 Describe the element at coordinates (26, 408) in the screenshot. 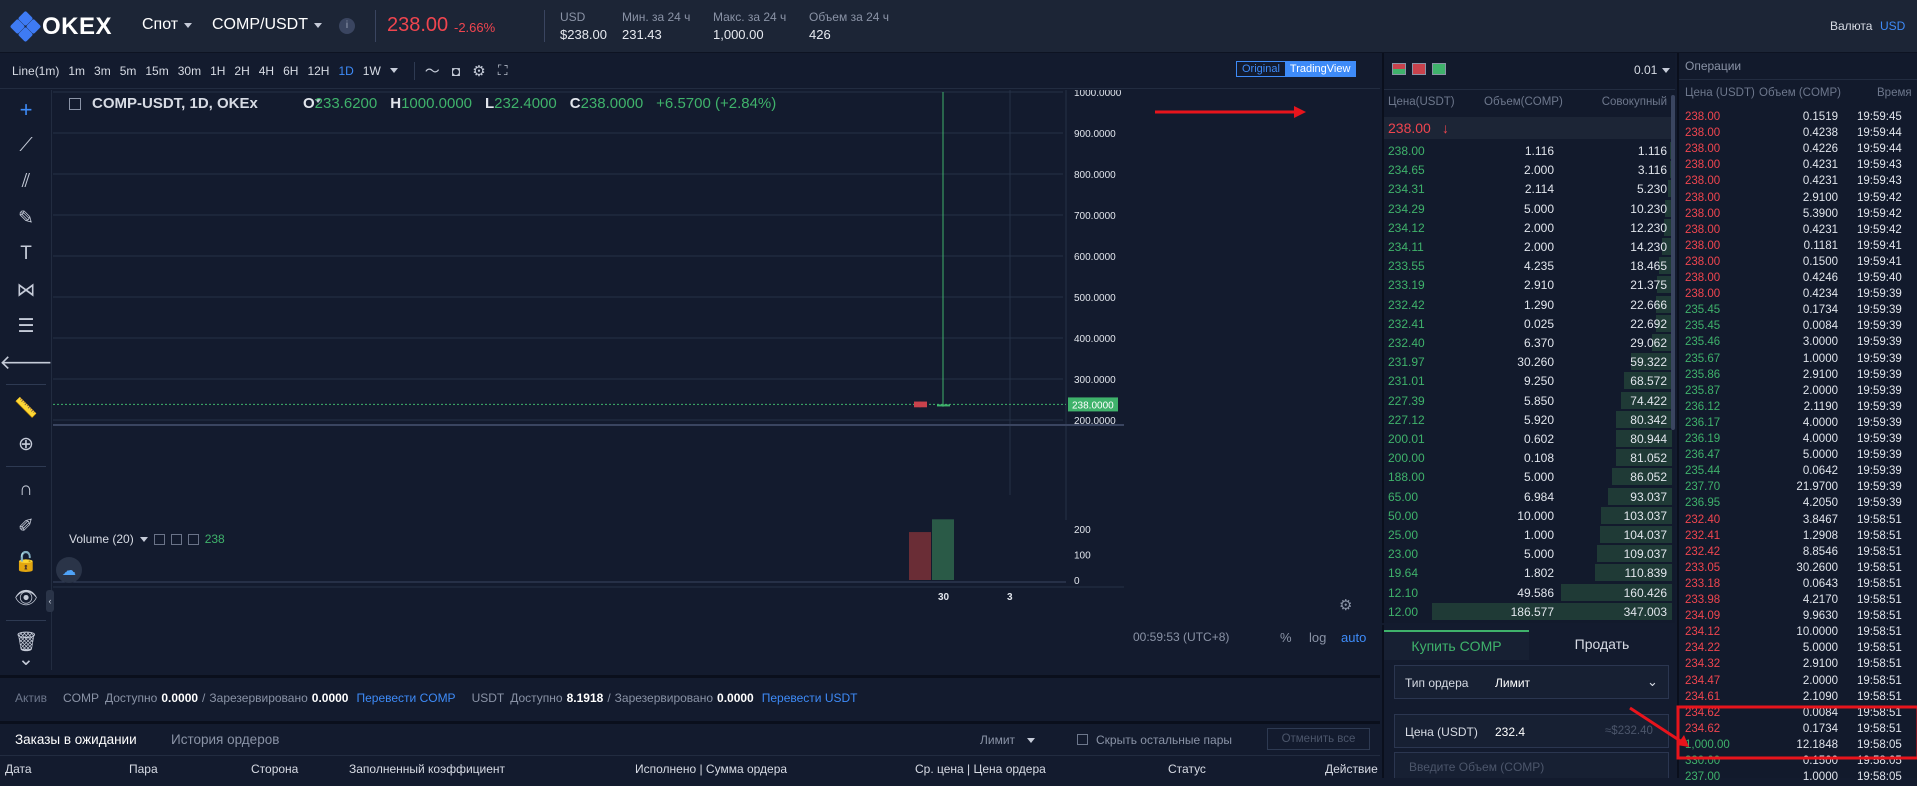

I see `measure-icon: 📏` at that location.